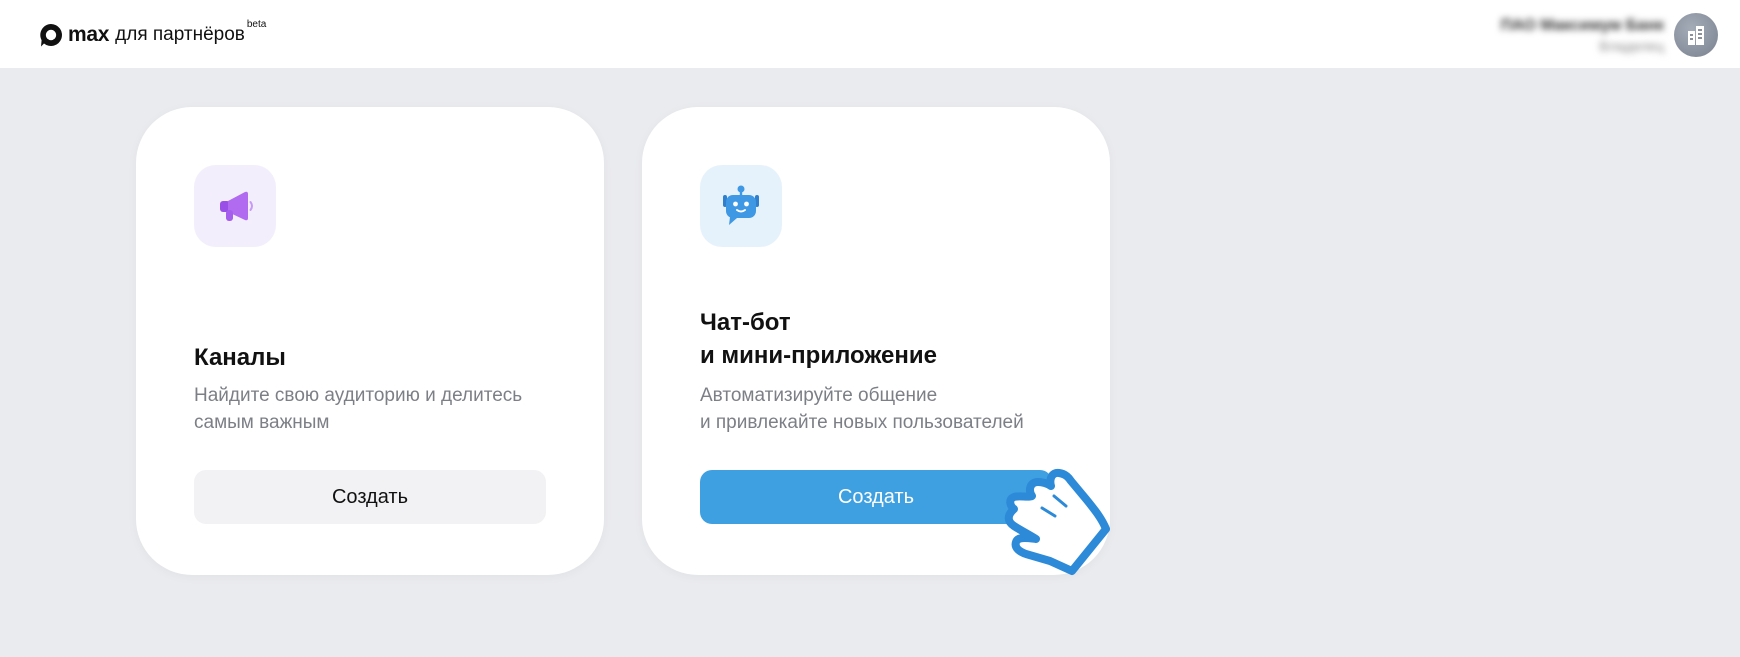 This screenshot has width=1740, height=657. I want to click on chatbot-title-line: и мини-приложение, so click(818, 355).